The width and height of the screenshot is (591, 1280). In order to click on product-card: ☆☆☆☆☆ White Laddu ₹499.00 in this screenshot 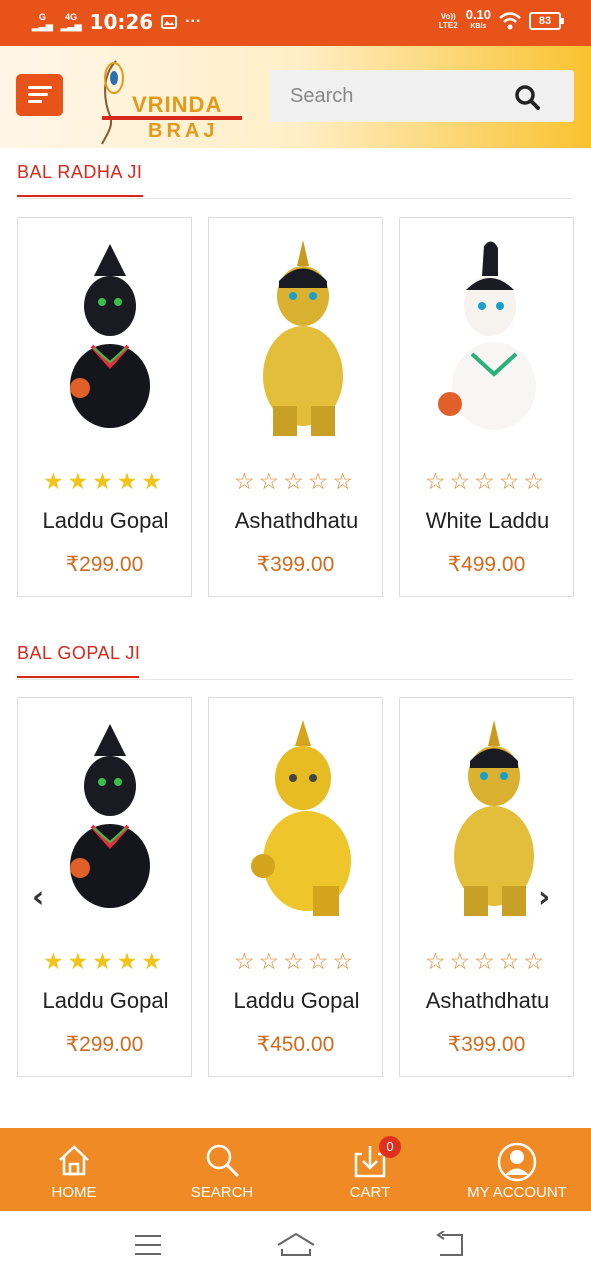, I will do `click(486, 407)`.